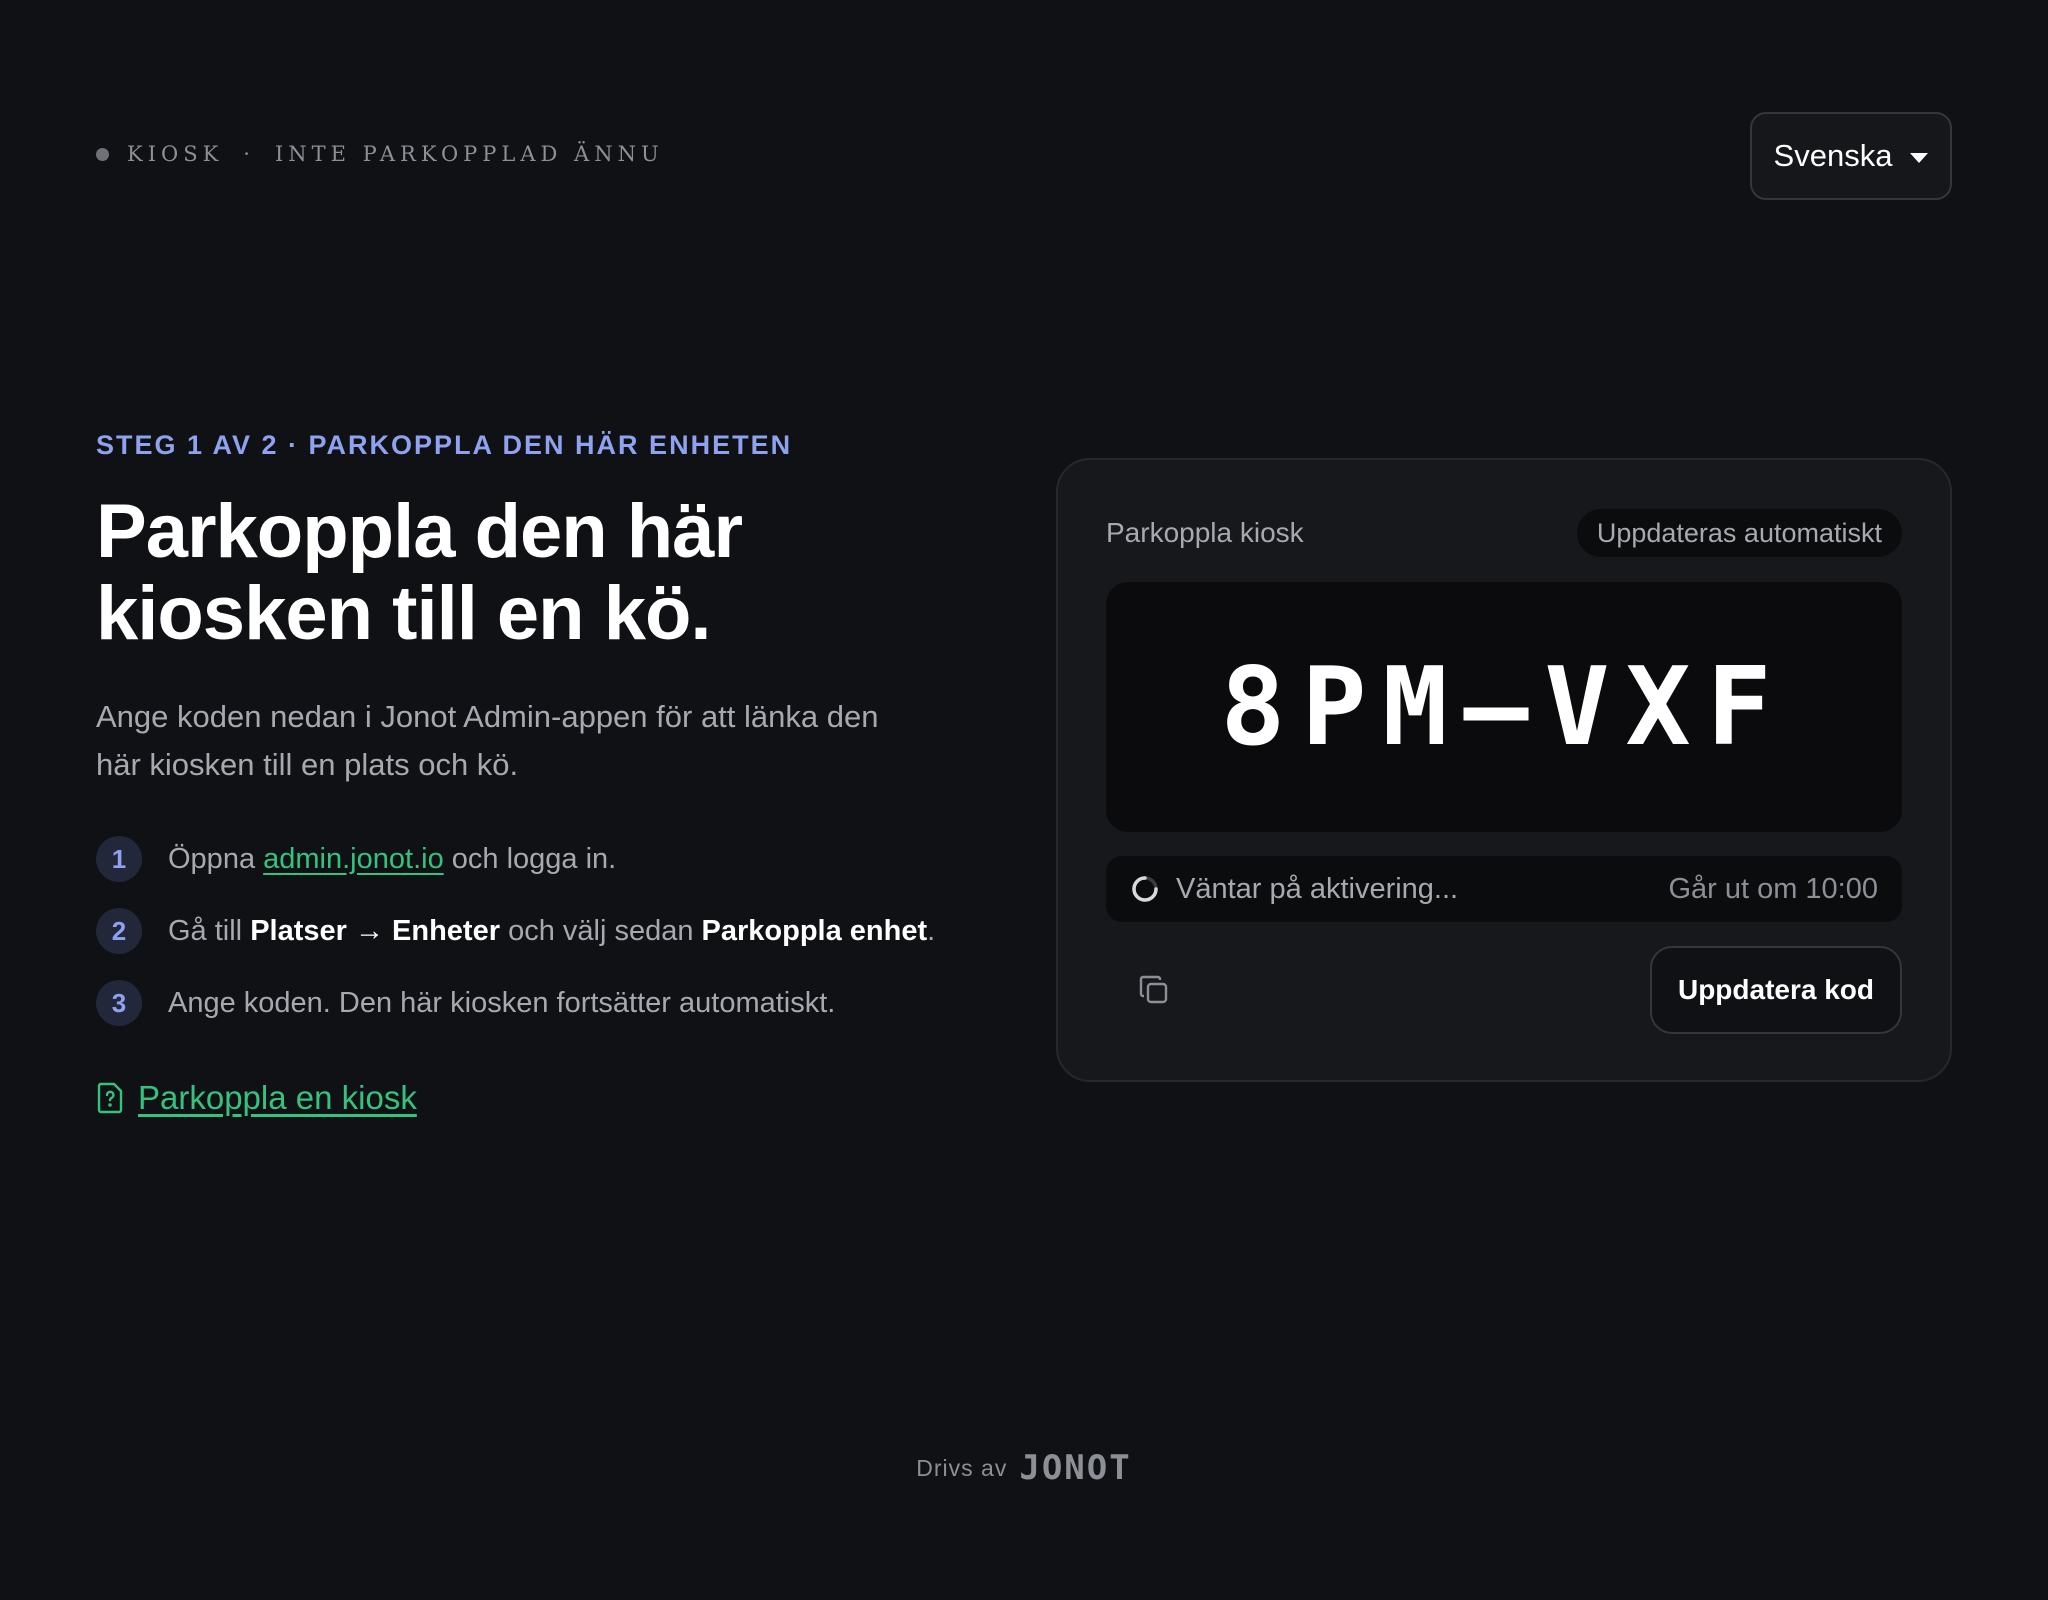  Describe the element at coordinates (175, 154) in the screenshot. I see `status-kiosk-label: KIOSK` at that location.